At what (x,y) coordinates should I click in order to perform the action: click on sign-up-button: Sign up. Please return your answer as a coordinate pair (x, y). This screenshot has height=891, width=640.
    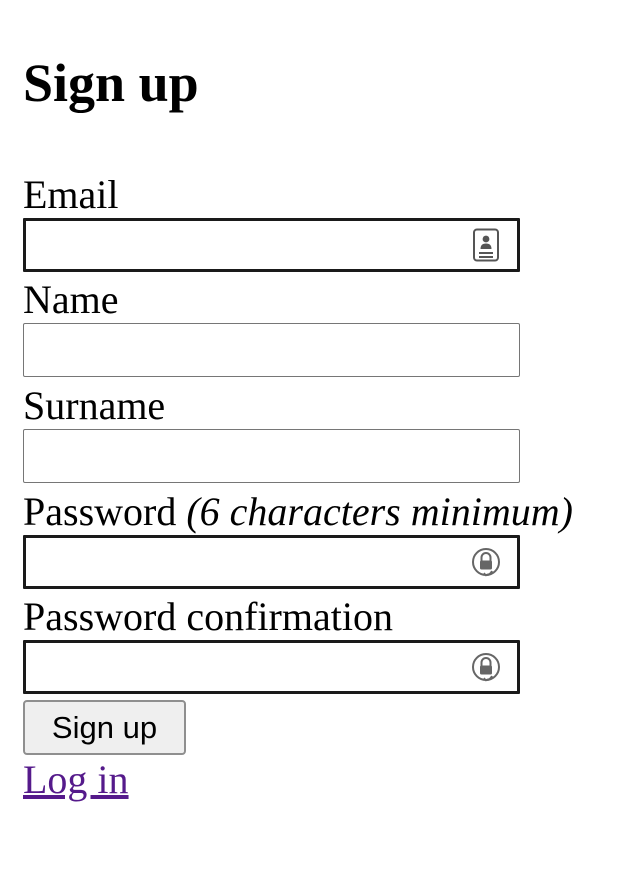
    Looking at the image, I should click on (104, 727).